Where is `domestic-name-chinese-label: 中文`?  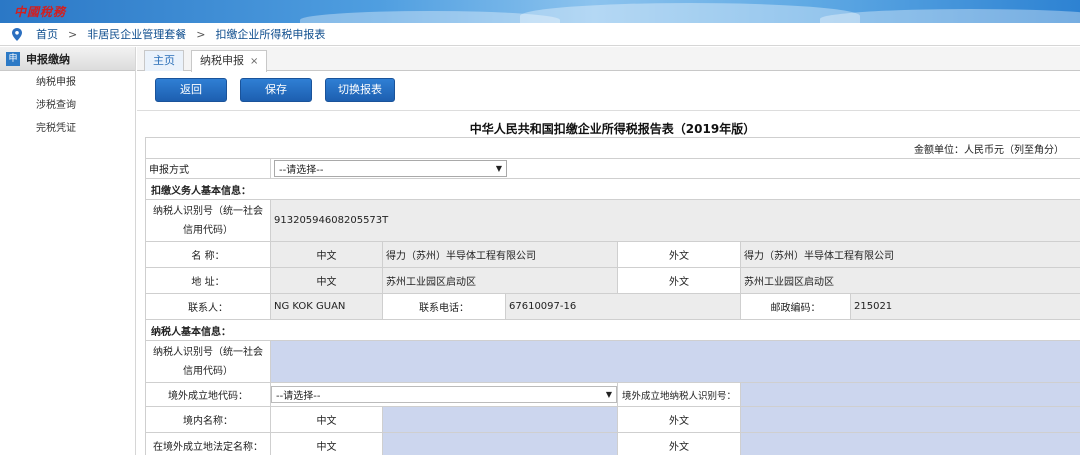
domestic-name-chinese-label: 中文 is located at coordinates (326, 419).